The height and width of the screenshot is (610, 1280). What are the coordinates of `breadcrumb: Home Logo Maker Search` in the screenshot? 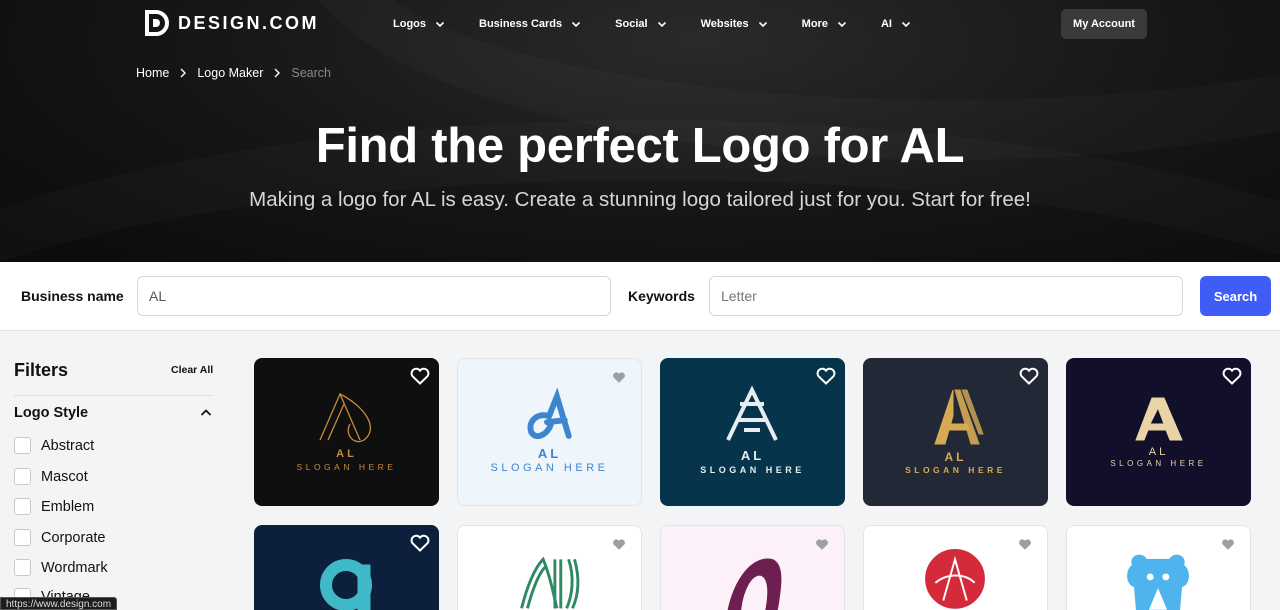 It's located at (233, 73).